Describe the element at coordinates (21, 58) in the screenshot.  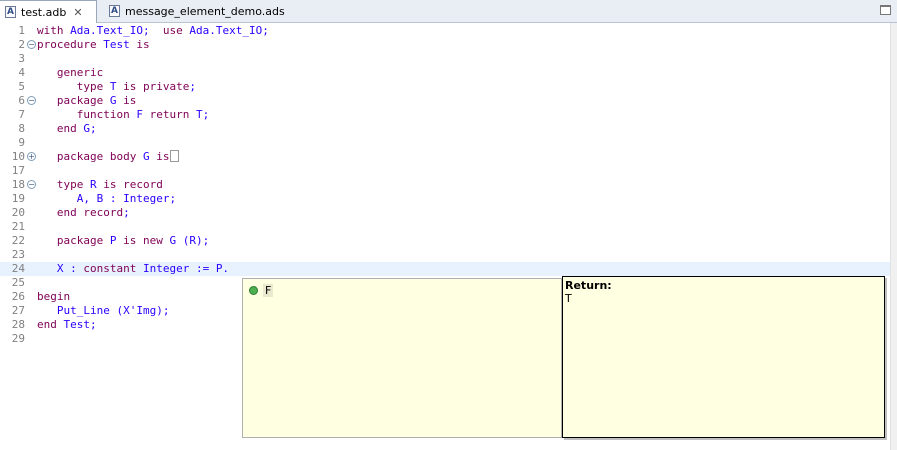
I see `code-line: 3` at that location.